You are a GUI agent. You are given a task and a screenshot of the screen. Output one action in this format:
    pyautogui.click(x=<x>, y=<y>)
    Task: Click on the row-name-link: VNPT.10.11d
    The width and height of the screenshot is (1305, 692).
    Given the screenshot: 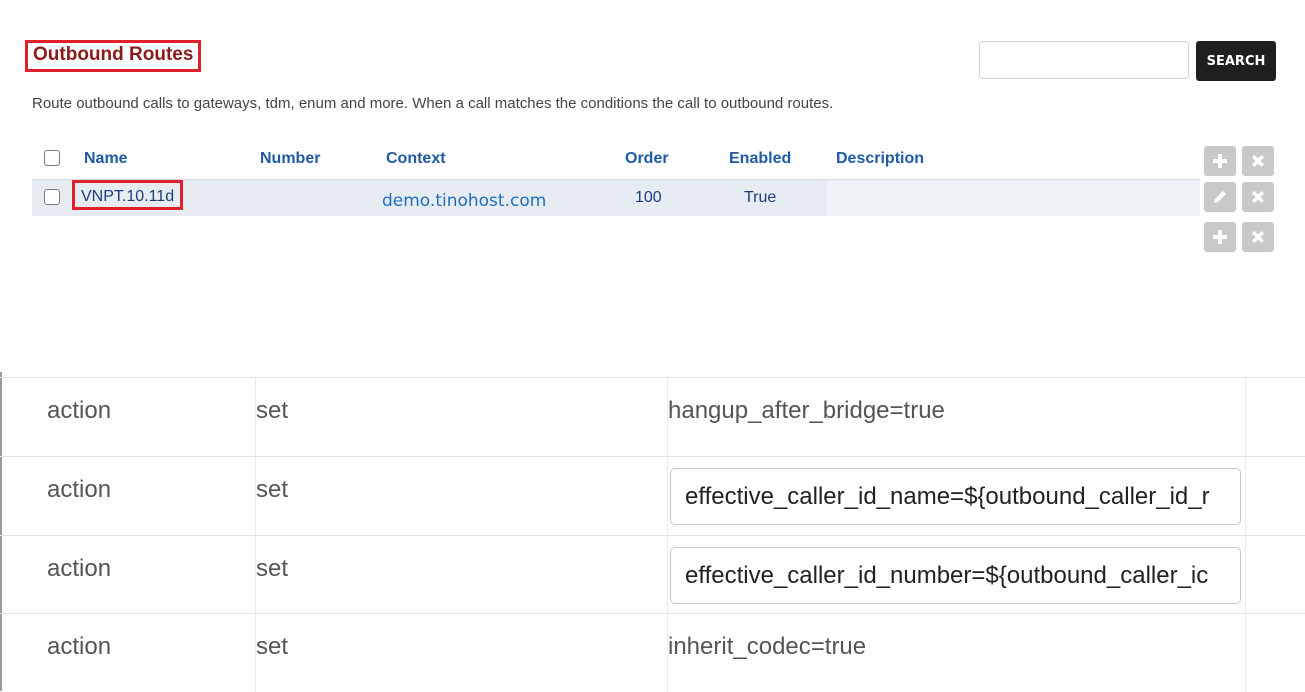 What is the action you would take?
    pyautogui.click(x=128, y=195)
    